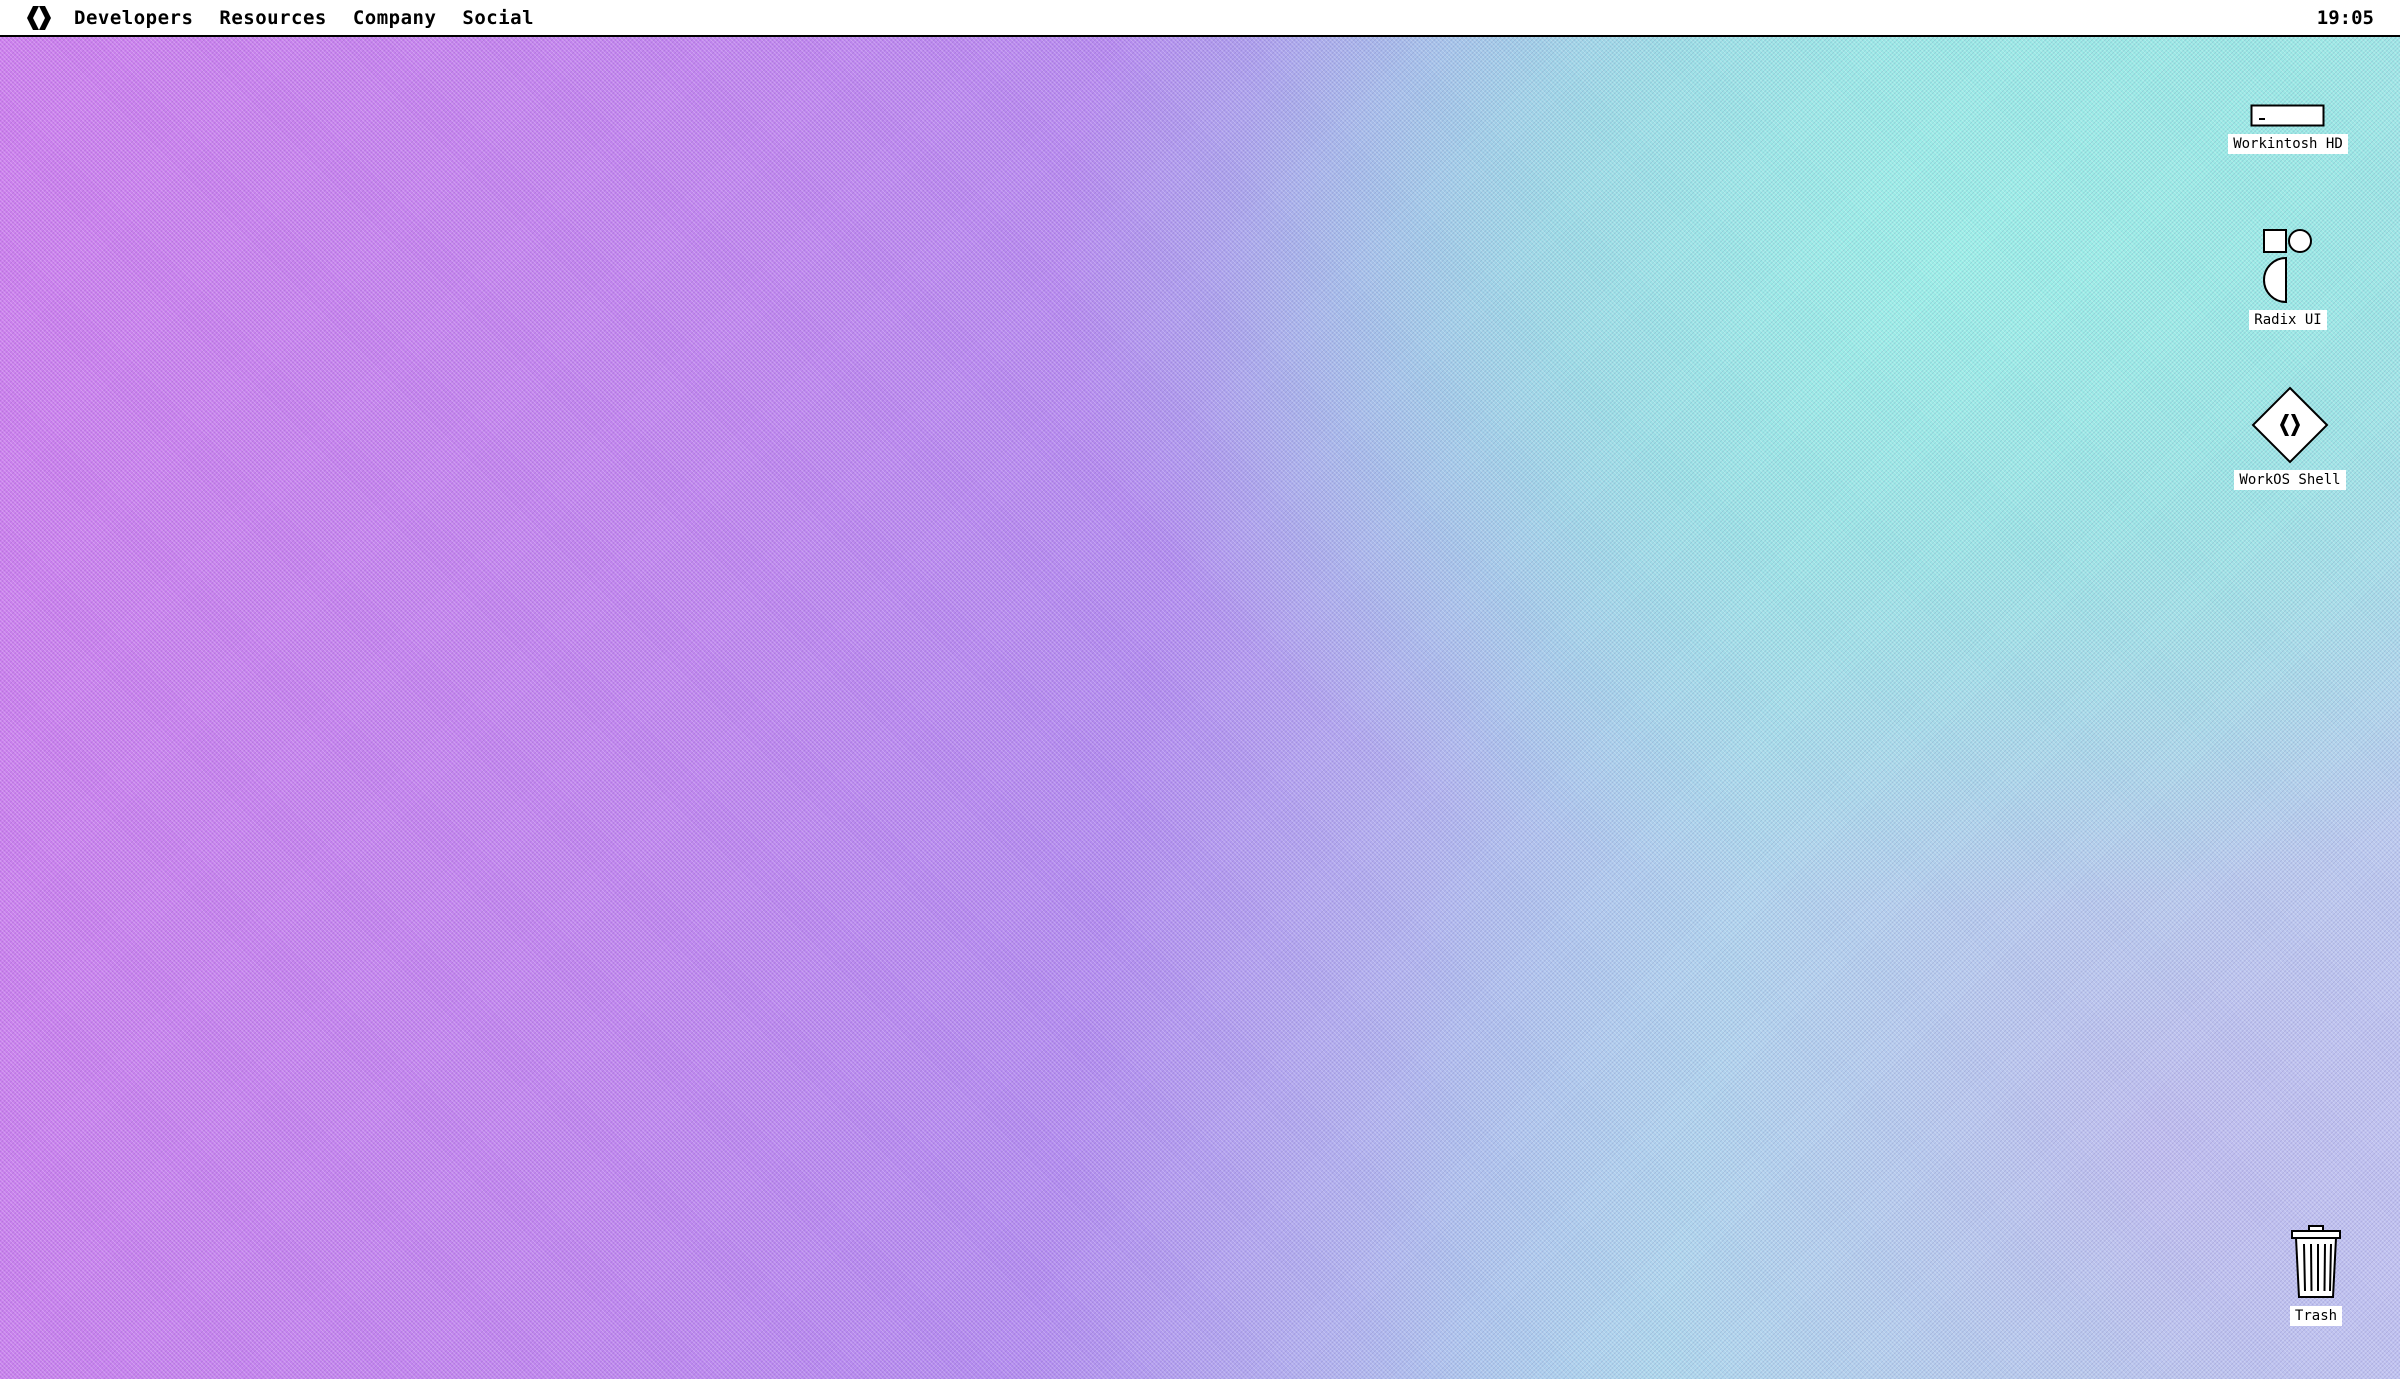 The image size is (2400, 1379). I want to click on menu-developers: Developers, so click(133, 18).